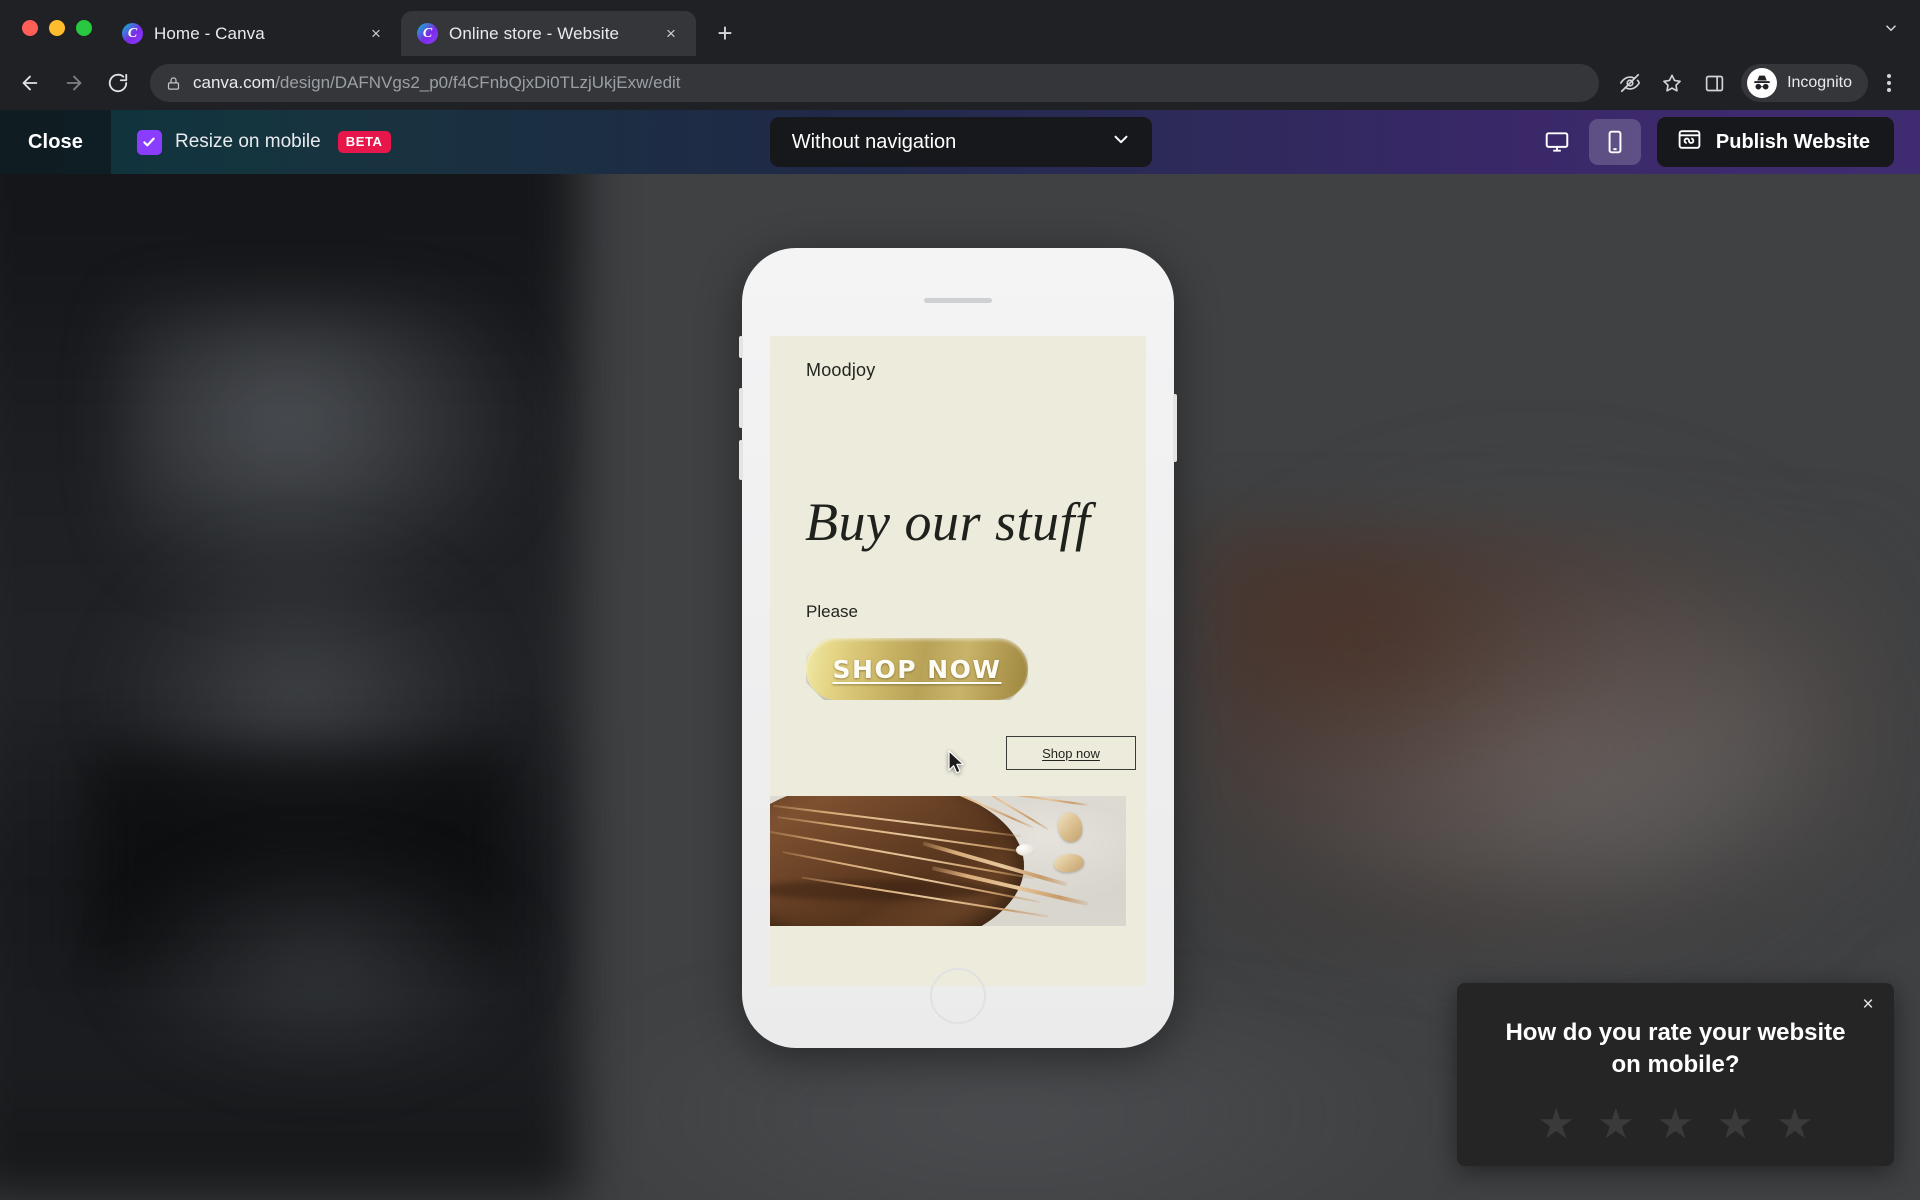 The height and width of the screenshot is (1200, 1920). I want to click on publish-website-icon, so click(1689, 142).